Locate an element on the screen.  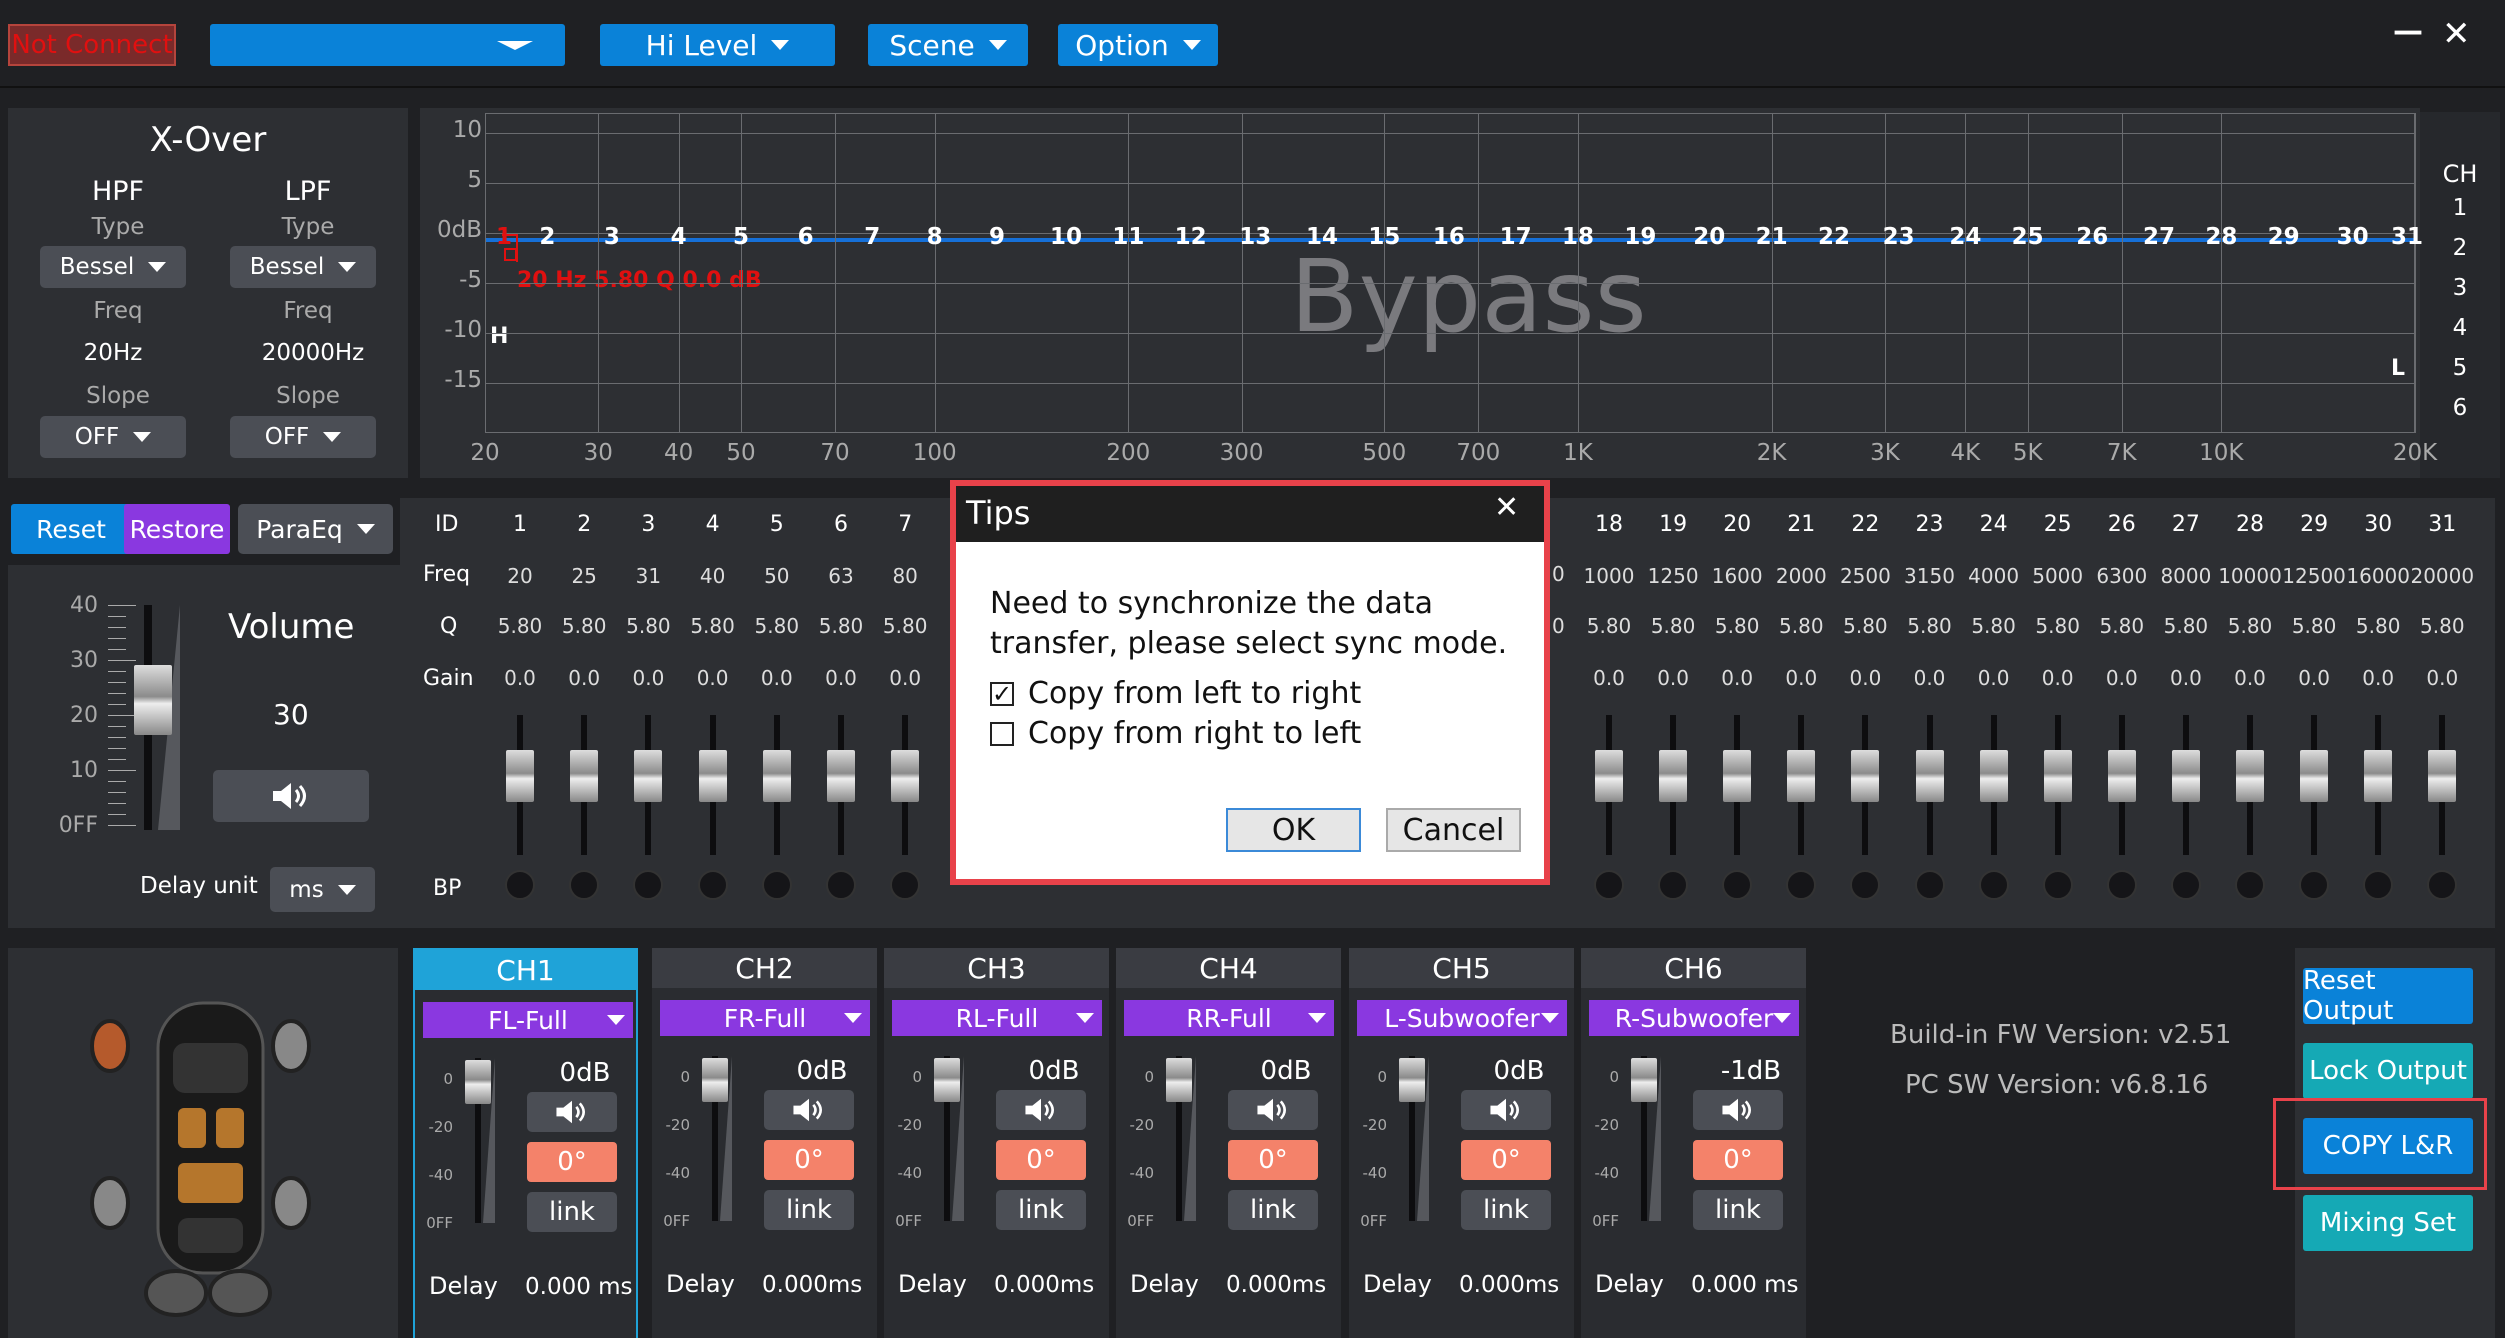
dialog-ok-button: OK is located at coordinates (1293, 830).